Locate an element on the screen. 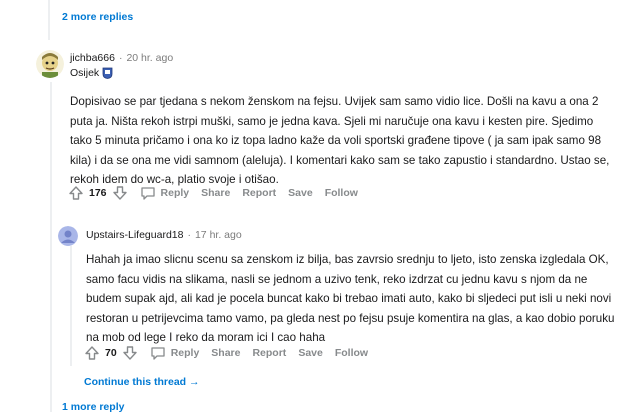 This screenshot has width=640, height=416. vote-count: 70 is located at coordinates (111, 353).